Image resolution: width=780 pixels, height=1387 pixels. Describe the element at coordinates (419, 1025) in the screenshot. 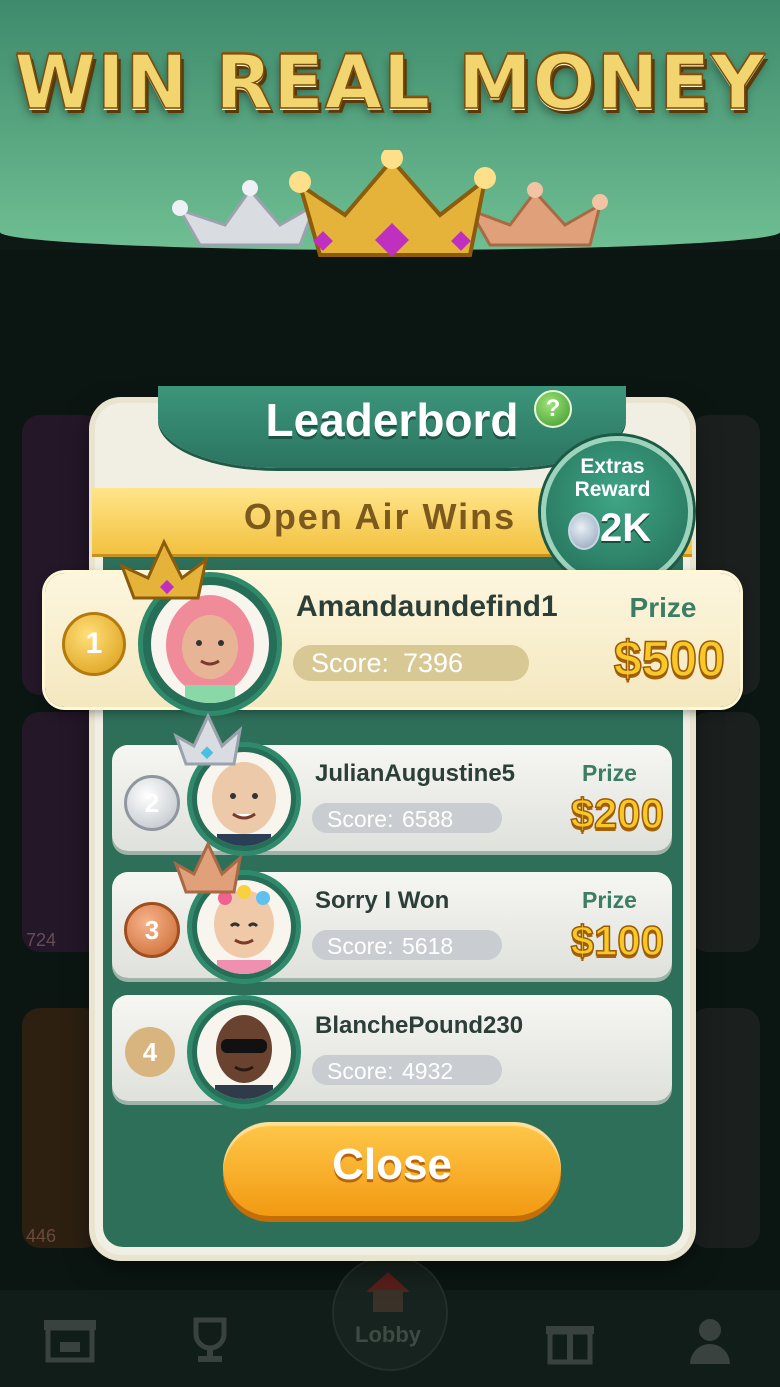

I see `player-name: BlanchePound230` at that location.